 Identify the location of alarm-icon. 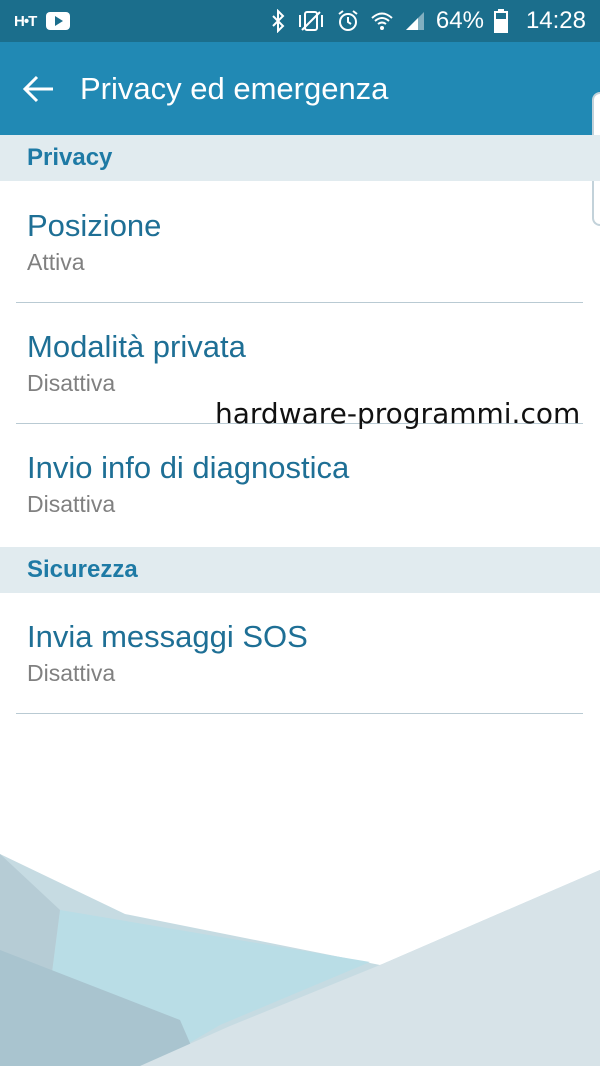
(348, 21).